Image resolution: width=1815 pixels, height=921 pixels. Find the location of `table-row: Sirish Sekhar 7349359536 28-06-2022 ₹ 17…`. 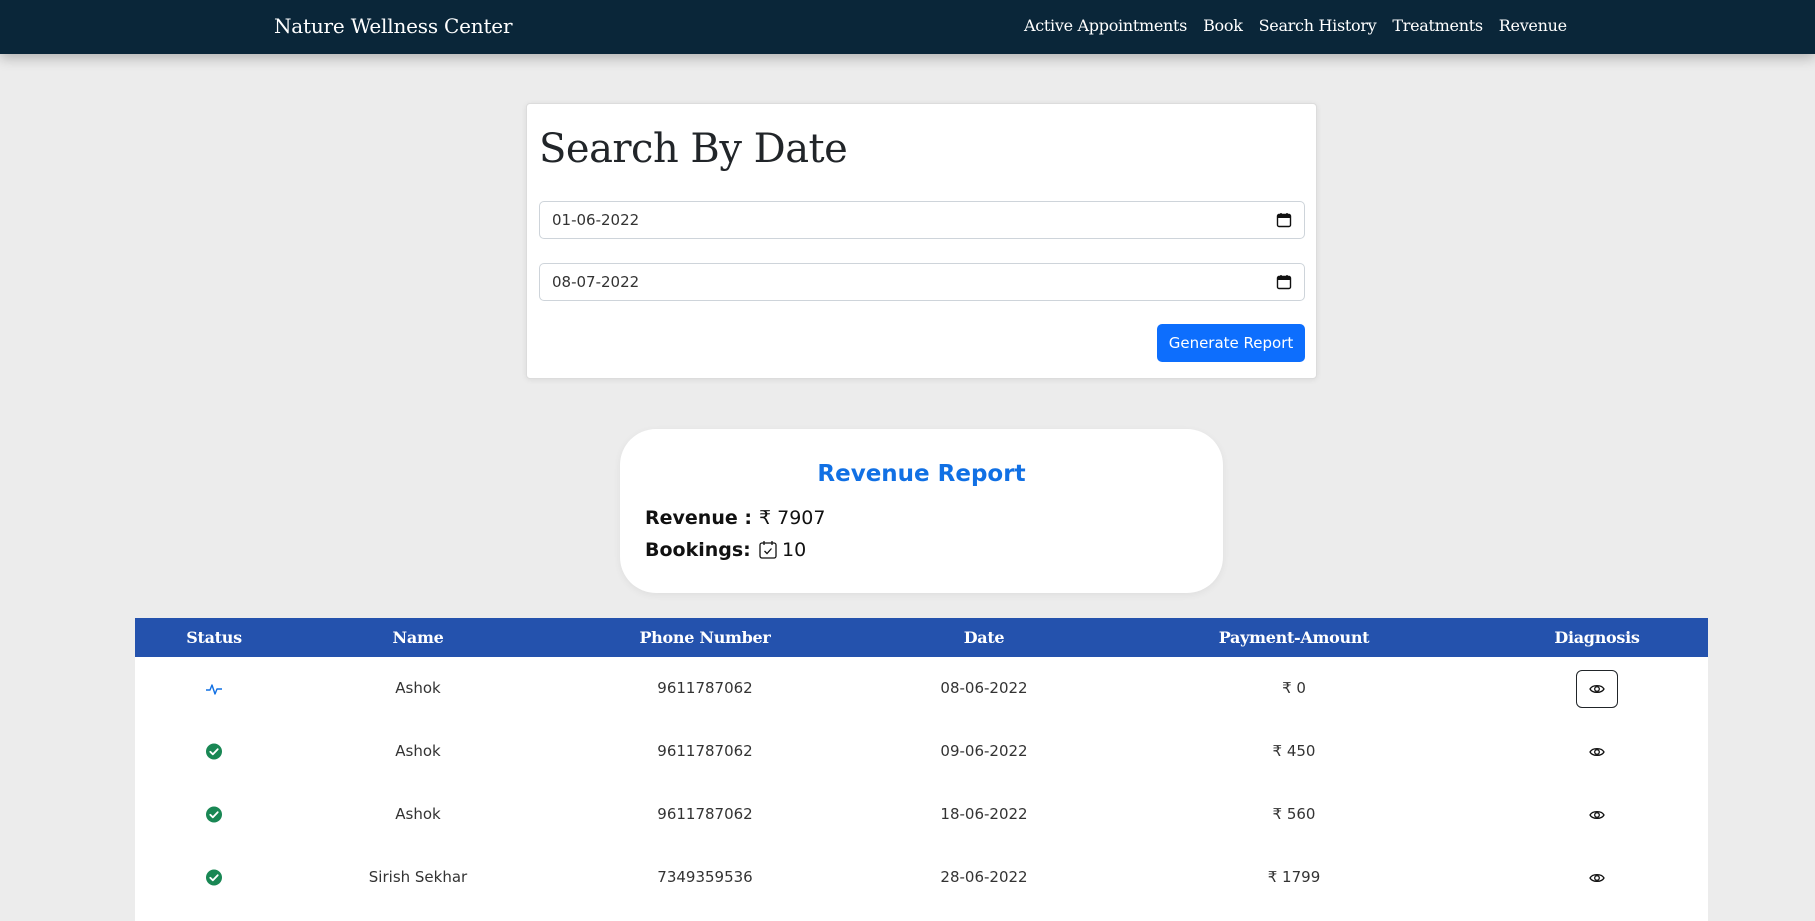

table-row: Sirish Sekhar 7349359536 28-06-2022 ₹ 17… is located at coordinates (921, 877).